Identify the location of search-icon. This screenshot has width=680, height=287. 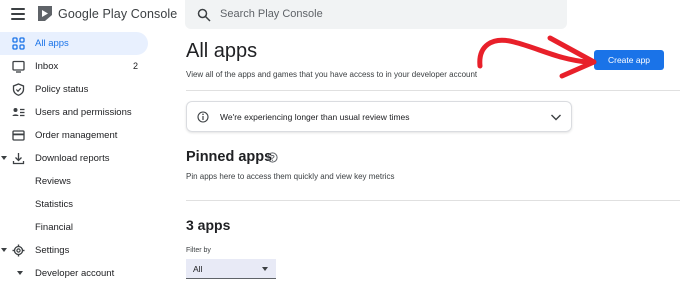
(204, 15).